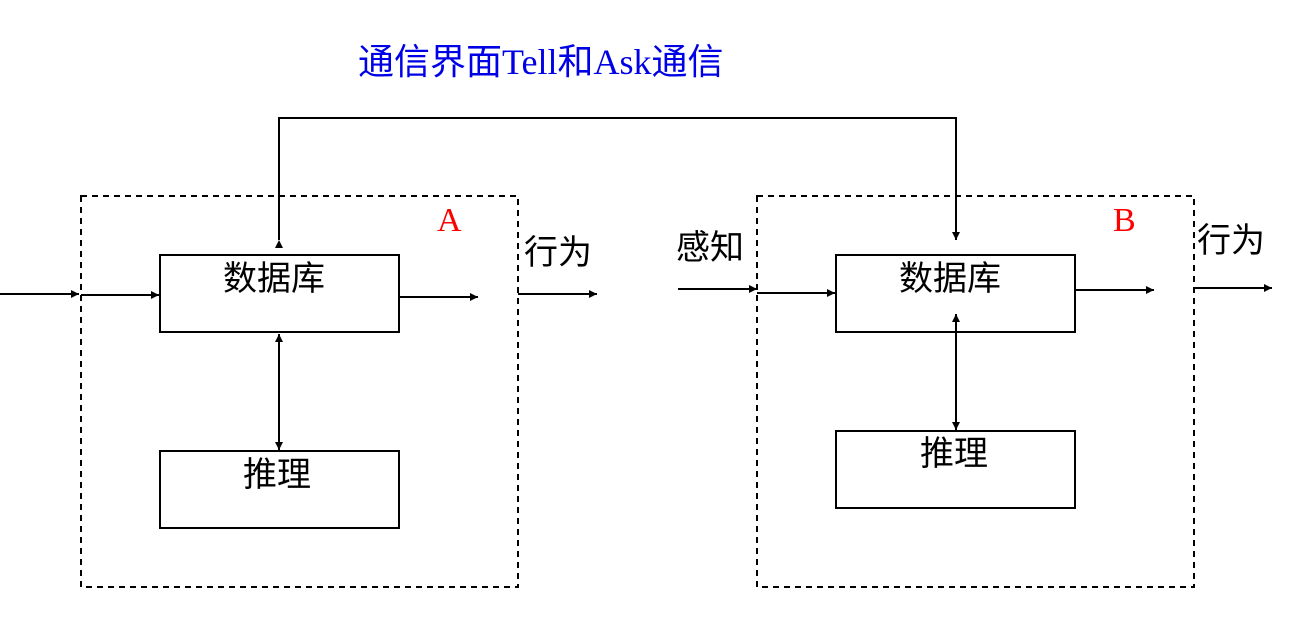 This screenshot has height=627, width=1314. Describe the element at coordinates (274, 279) in the screenshot. I see `agent-a-database-label: 数据库` at that location.